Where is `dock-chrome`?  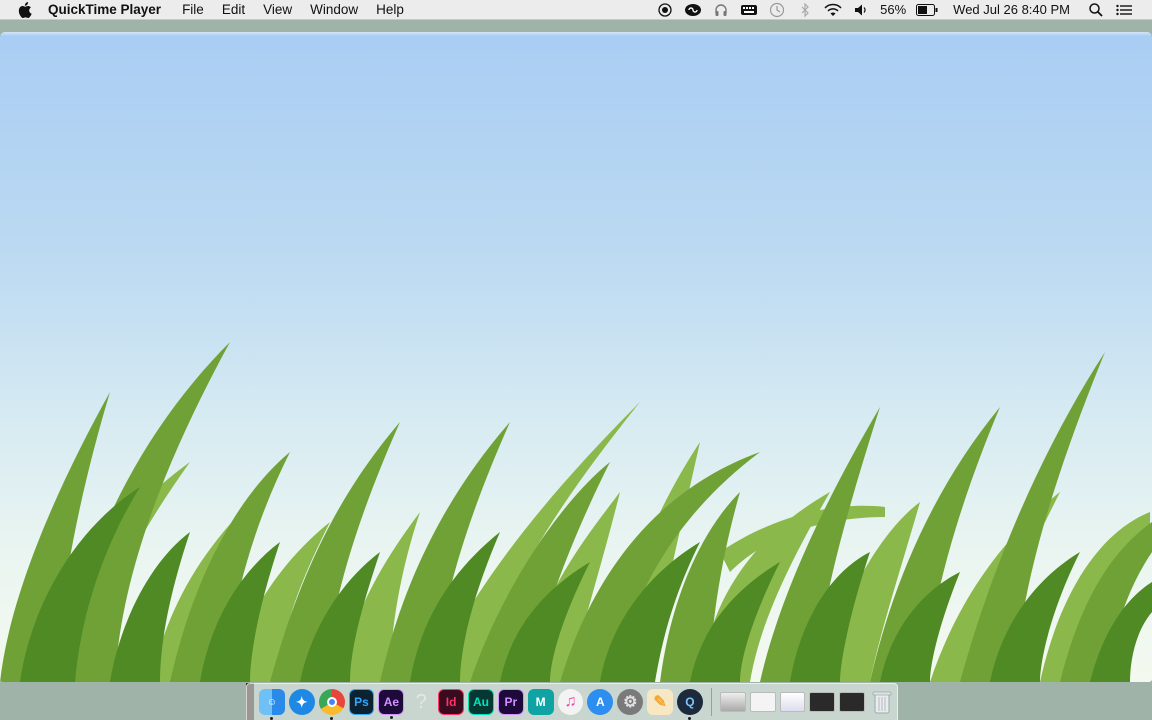
dock-chrome is located at coordinates (331, 704).